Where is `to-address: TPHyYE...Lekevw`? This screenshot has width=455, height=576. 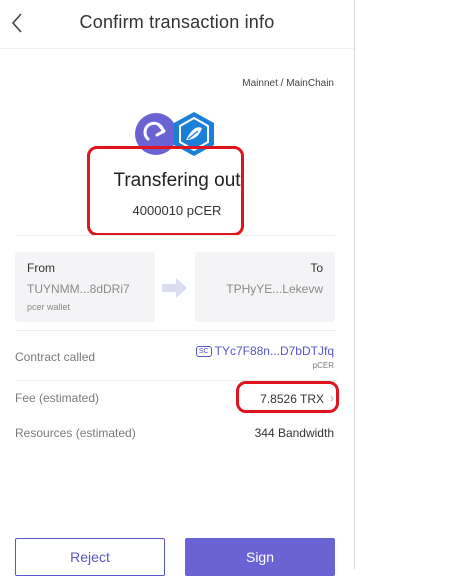 to-address: TPHyYE...Lekevw is located at coordinates (274, 289).